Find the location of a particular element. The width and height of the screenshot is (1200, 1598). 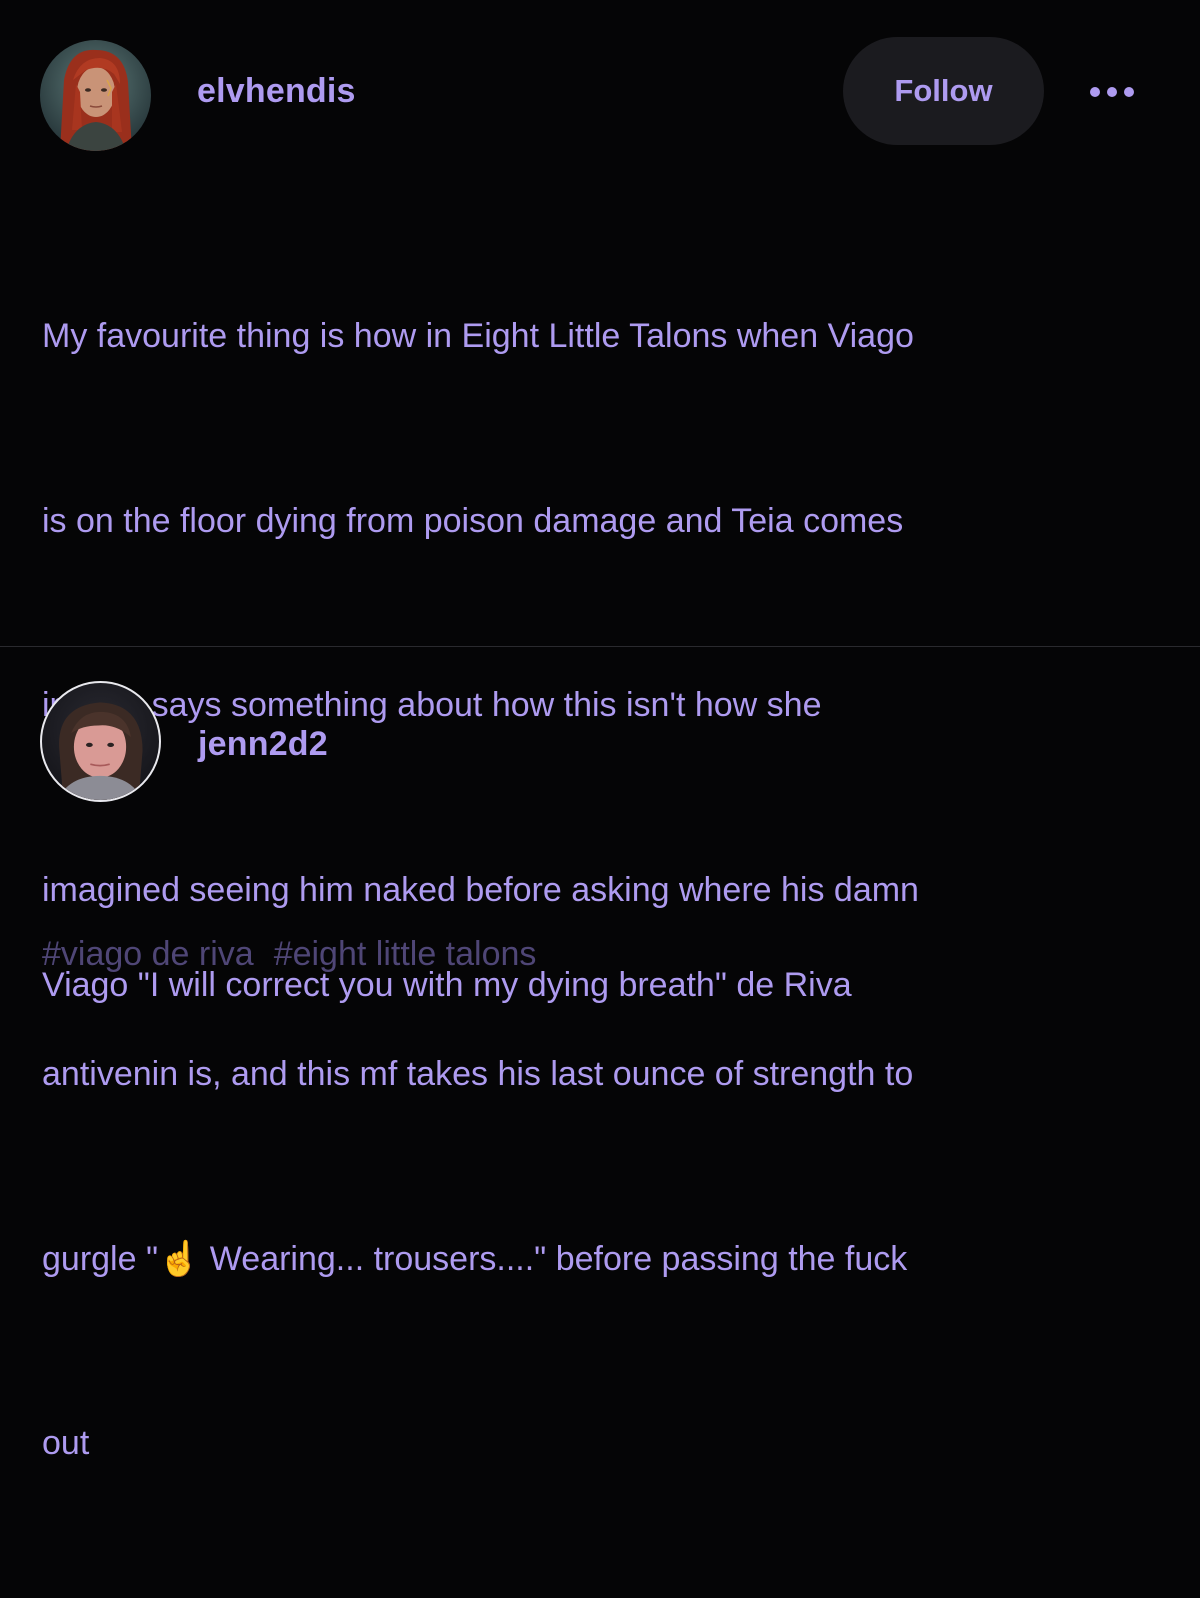

username: jenn2d2 is located at coordinates (263, 744).